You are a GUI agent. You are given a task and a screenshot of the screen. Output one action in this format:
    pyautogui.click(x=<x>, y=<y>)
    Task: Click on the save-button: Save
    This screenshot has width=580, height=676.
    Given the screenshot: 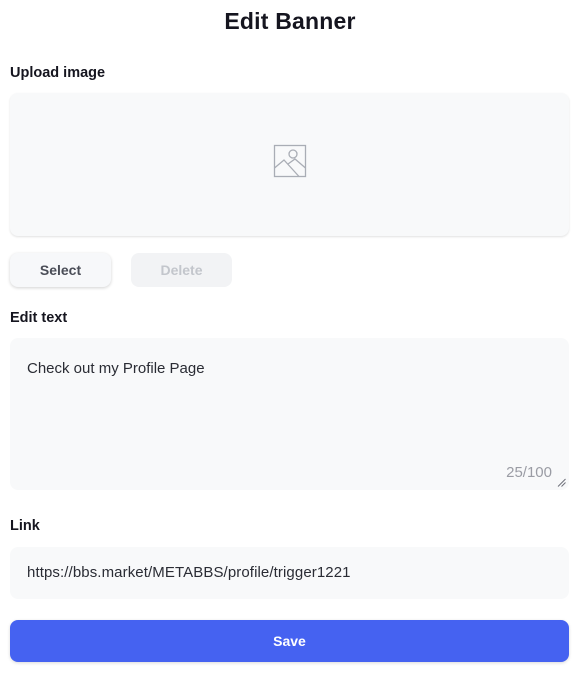 What is the action you would take?
    pyautogui.click(x=289, y=641)
    